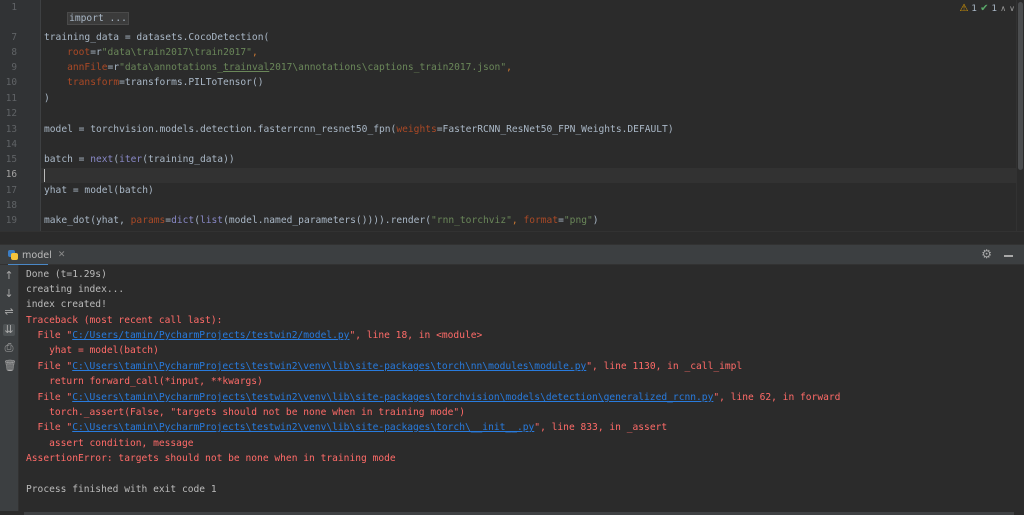  I want to click on code-line: batch = next(iter(training_data)), so click(139, 159).